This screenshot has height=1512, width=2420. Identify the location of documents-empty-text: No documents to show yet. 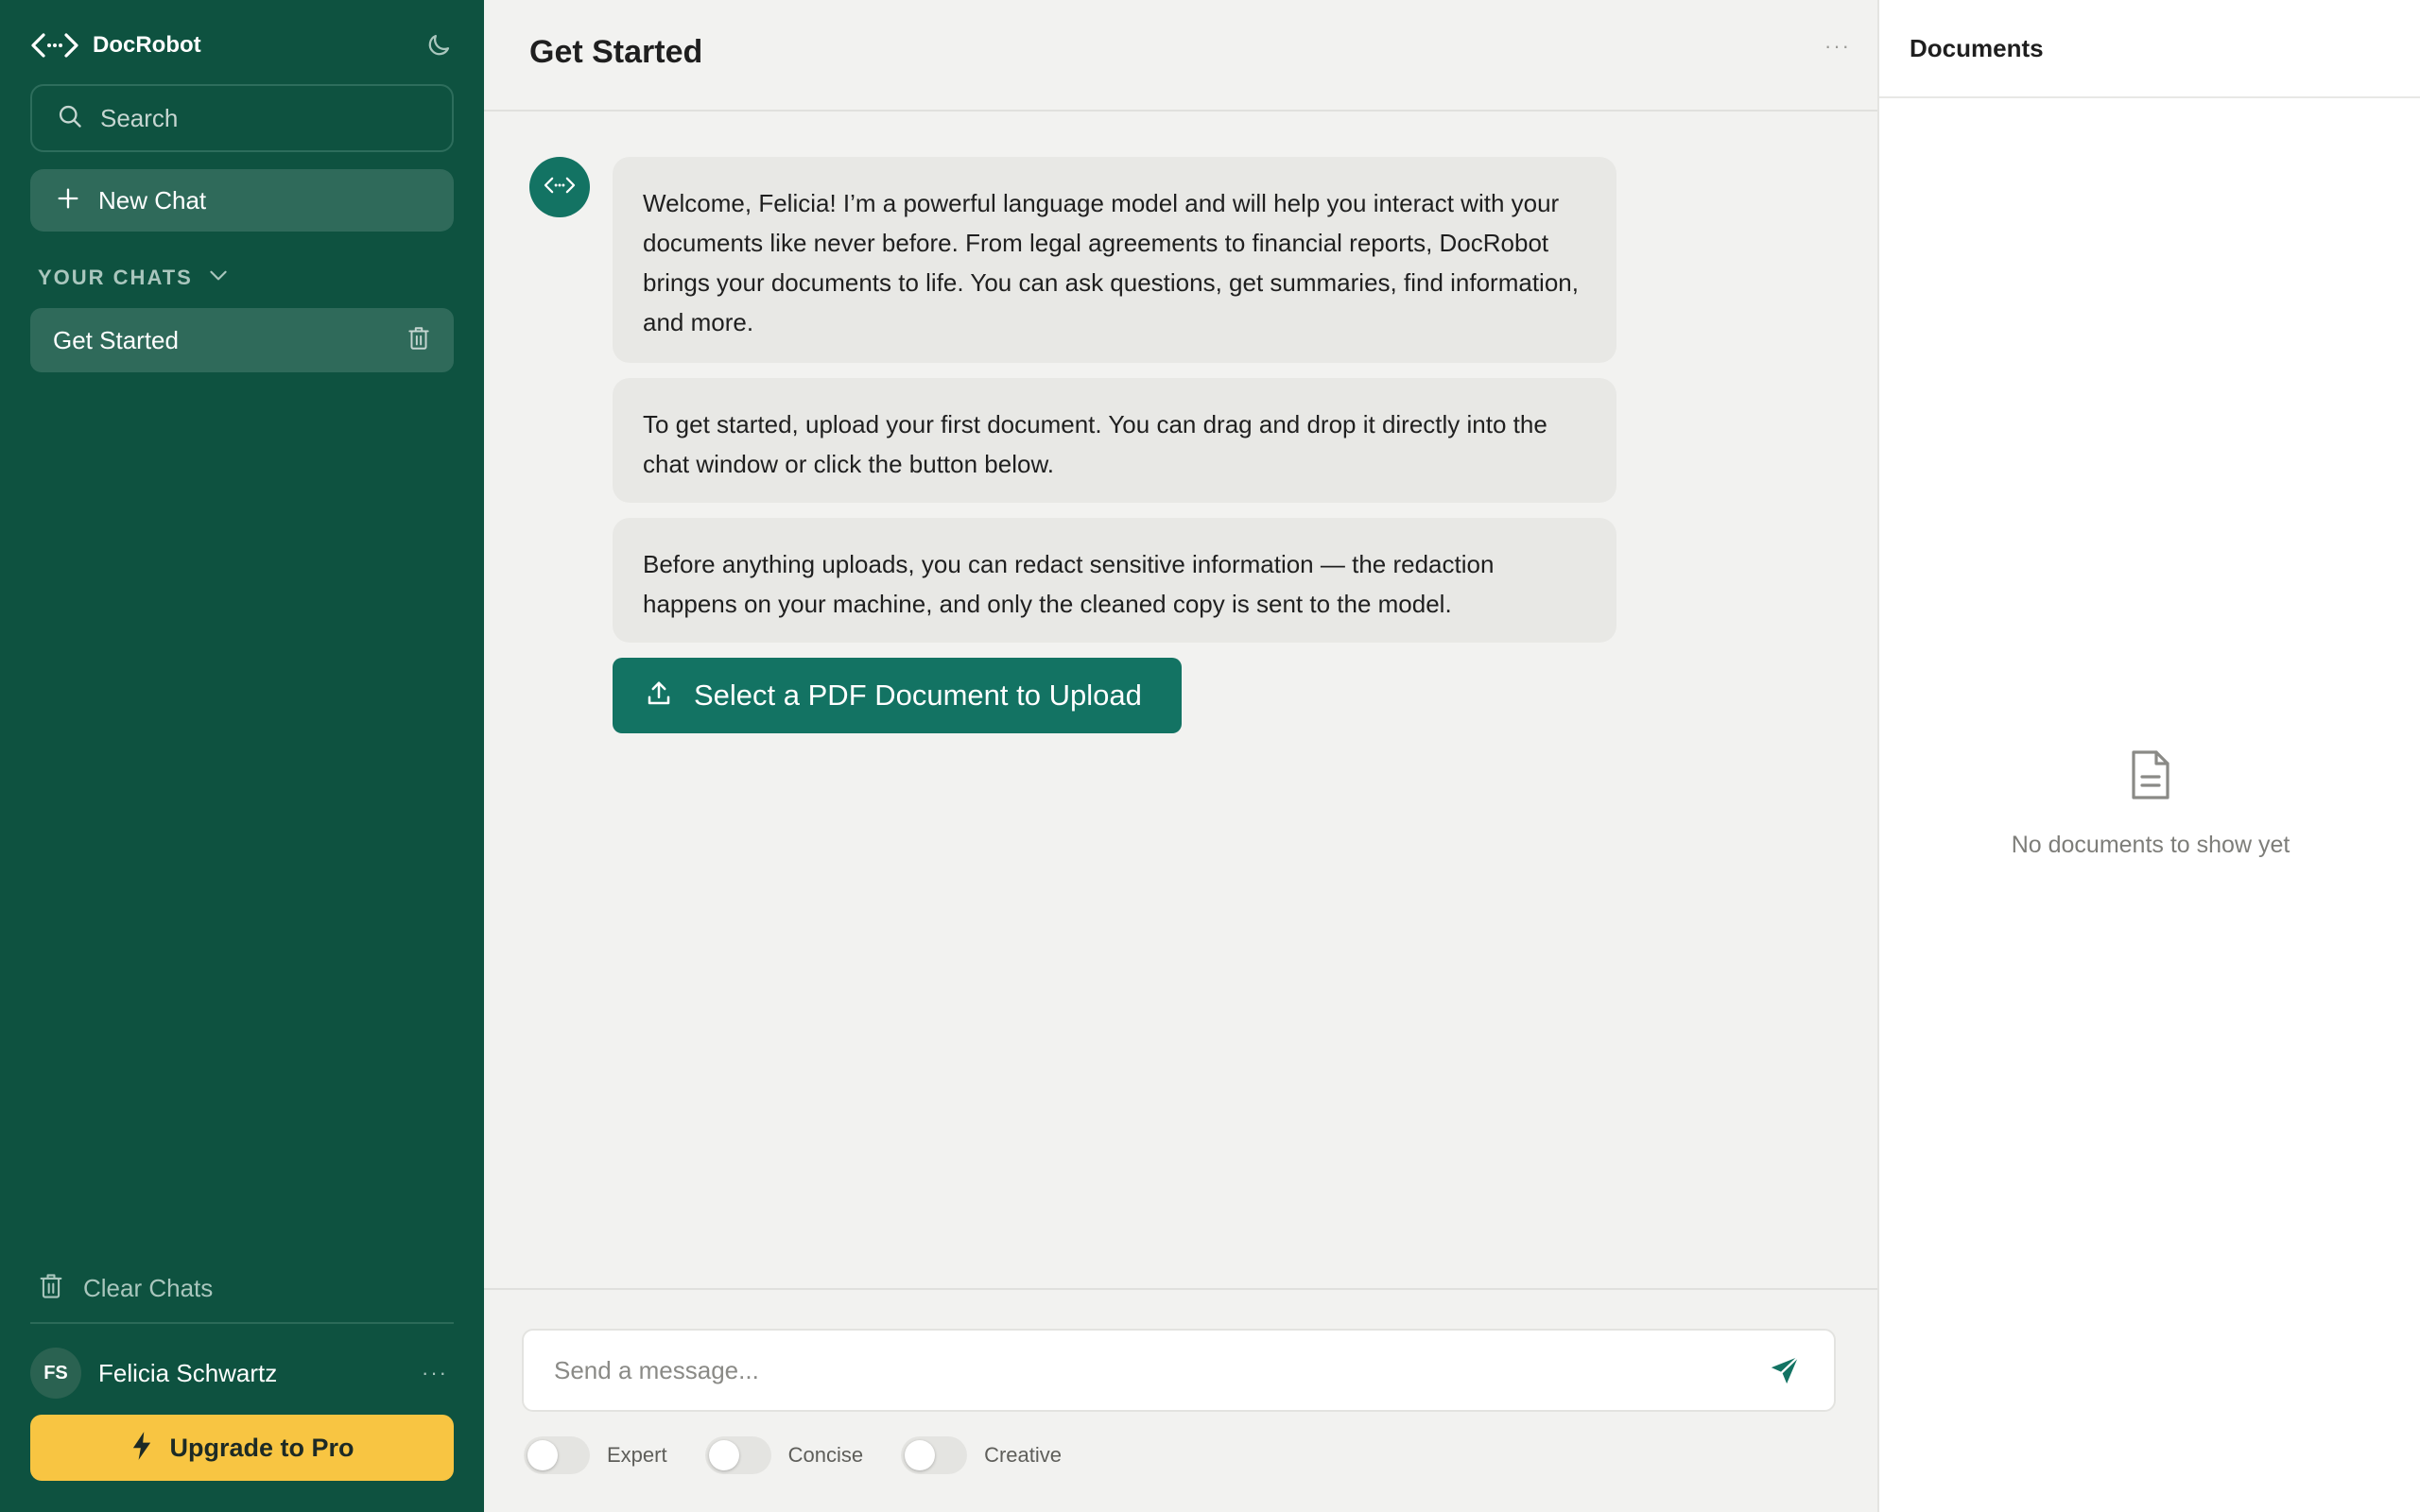
(2150, 845).